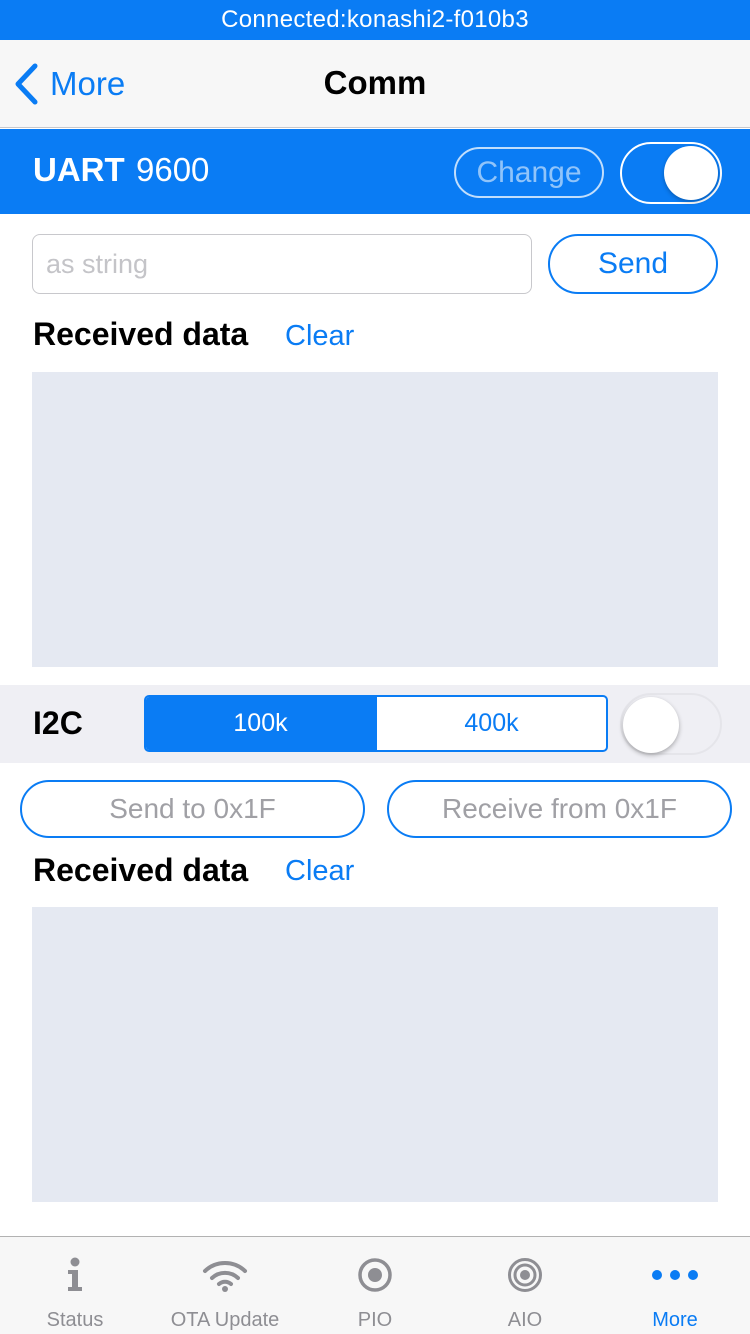  What do you see at coordinates (525, 1275) in the screenshot?
I see `aio-icon` at bounding box center [525, 1275].